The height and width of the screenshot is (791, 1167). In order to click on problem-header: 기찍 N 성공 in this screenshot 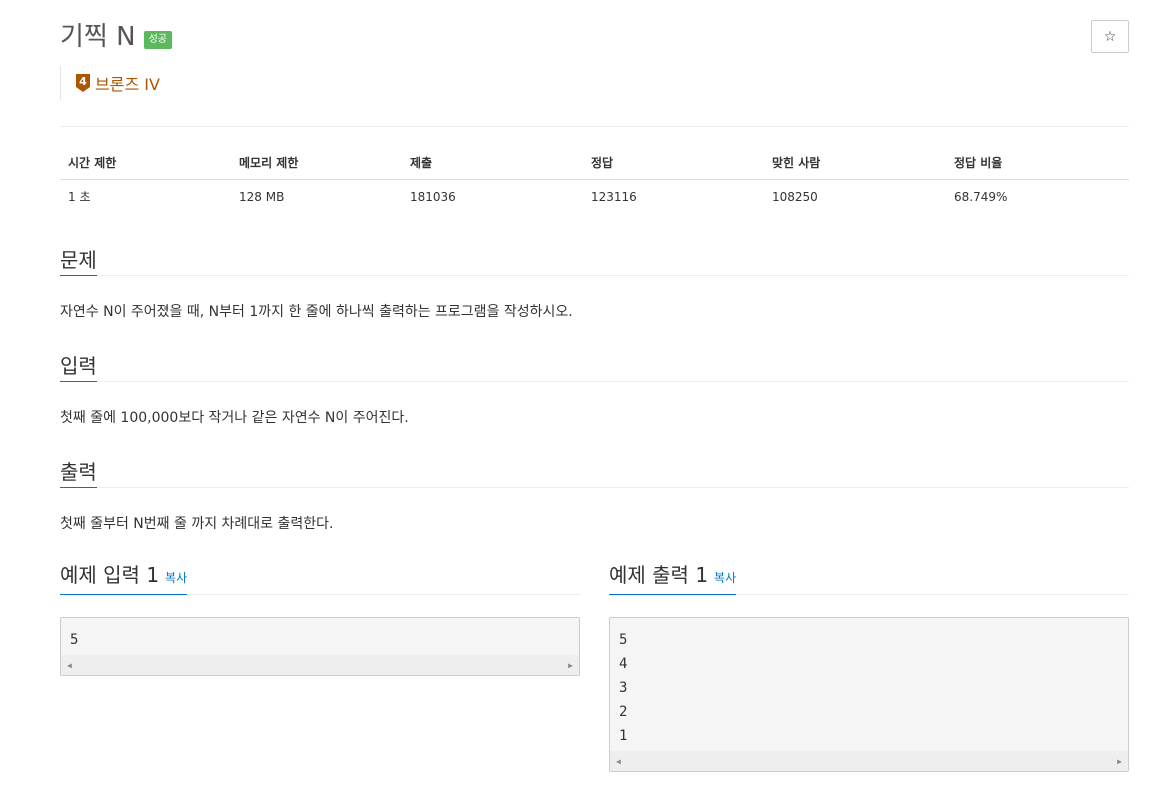, I will do `click(116, 37)`.